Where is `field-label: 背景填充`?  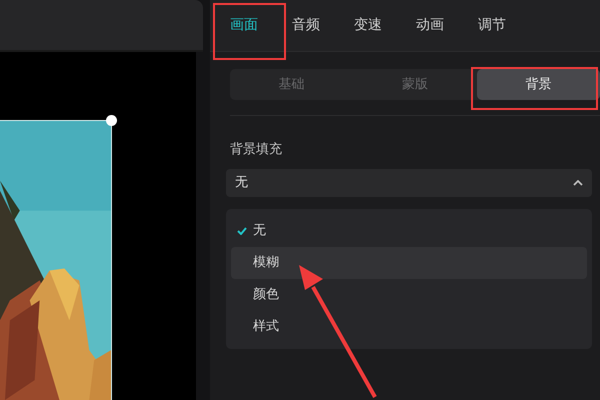
field-label: 背景填充 is located at coordinates (256, 150).